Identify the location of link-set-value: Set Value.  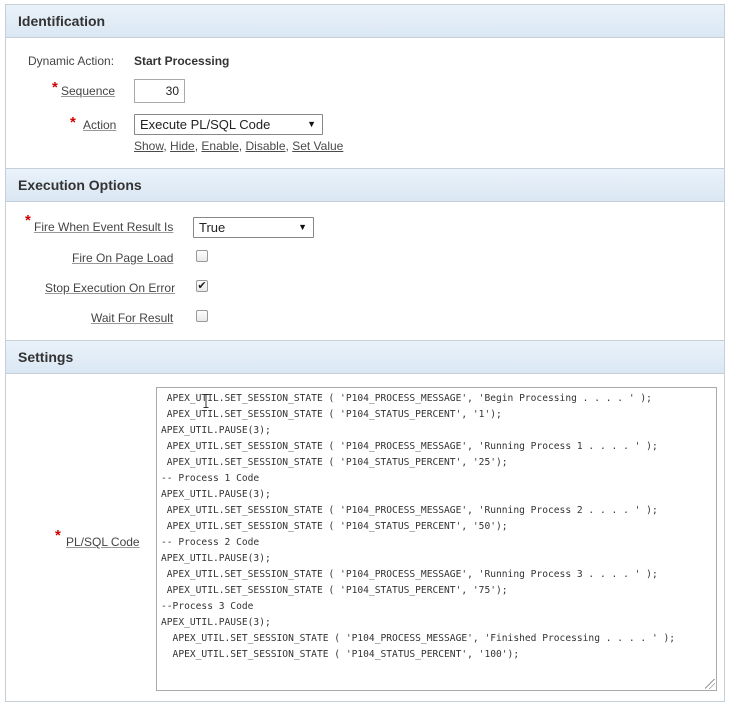
(317, 146).